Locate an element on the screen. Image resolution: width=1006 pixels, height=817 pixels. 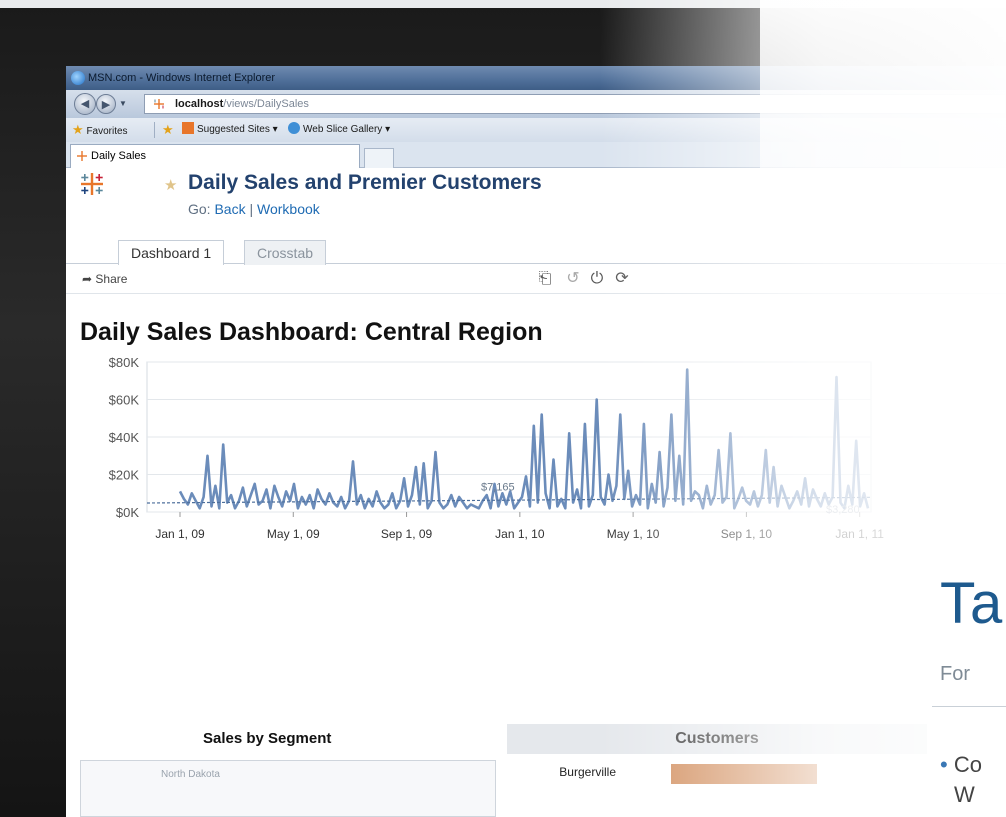
favbar-separator is located at coordinates (154, 130).